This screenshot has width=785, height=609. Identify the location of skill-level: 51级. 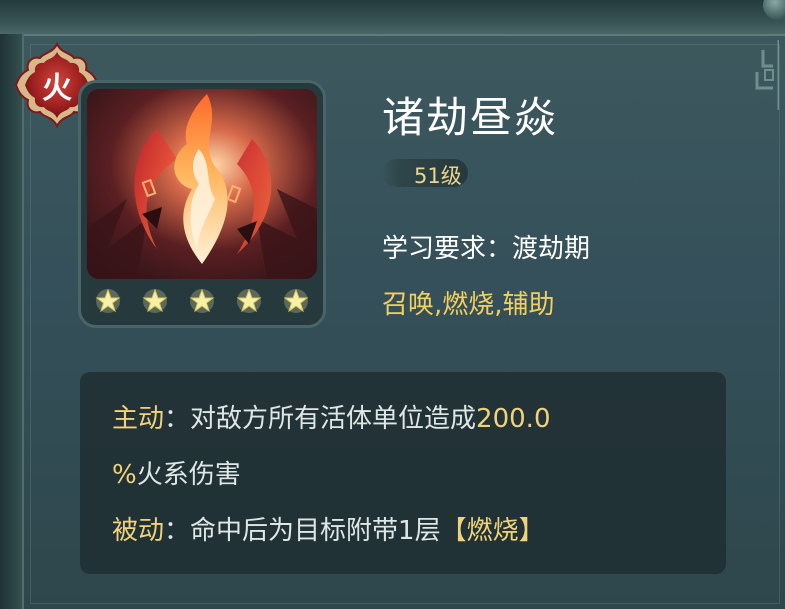
(438, 176).